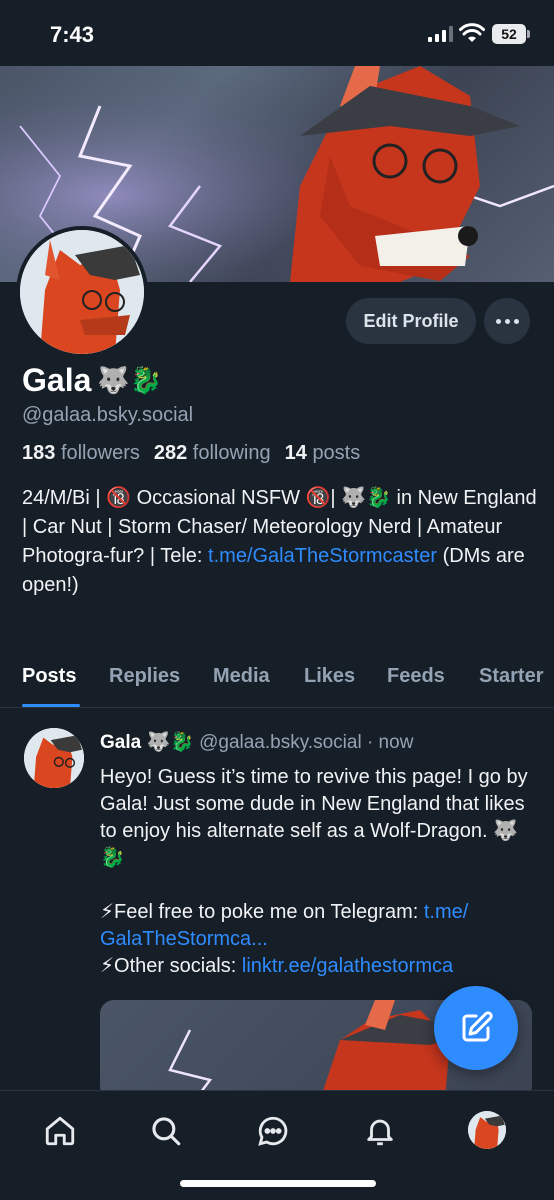 Image resolution: width=554 pixels, height=1200 pixels. I want to click on profile-handle: @galaa.bsky.social, so click(108, 415).